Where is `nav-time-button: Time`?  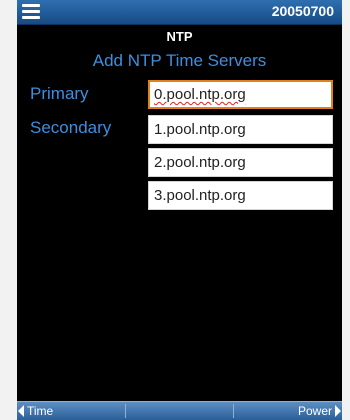
nav-time-button: Time is located at coordinates (35, 411).